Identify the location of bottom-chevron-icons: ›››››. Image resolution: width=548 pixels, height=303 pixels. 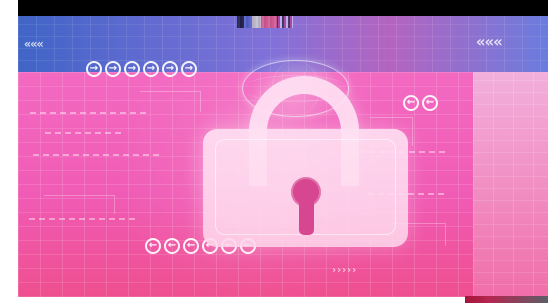
(344, 270).